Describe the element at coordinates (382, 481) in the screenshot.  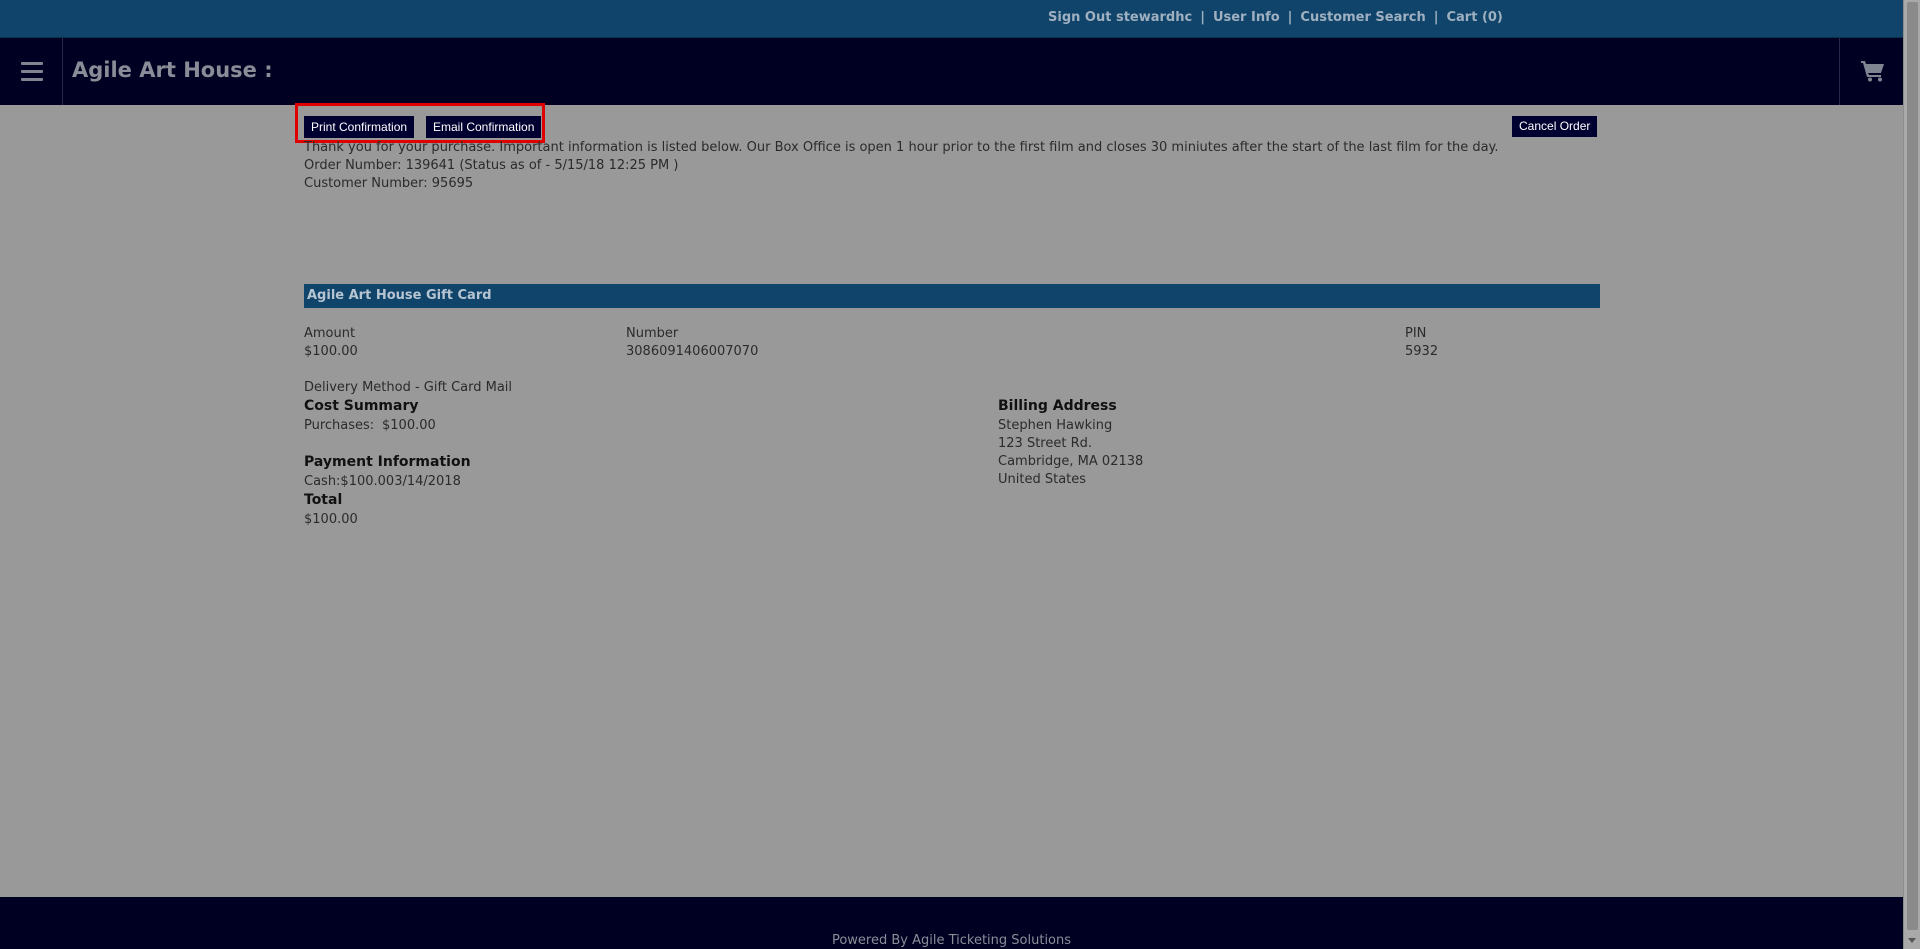
I see `payment-line: Cash:$100.003/14/2018` at that location.